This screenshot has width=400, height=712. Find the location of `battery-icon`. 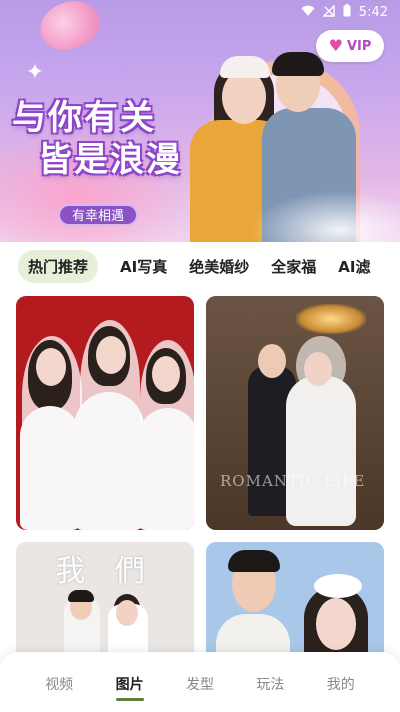

battery-icon is located at coordinates (347, 12).